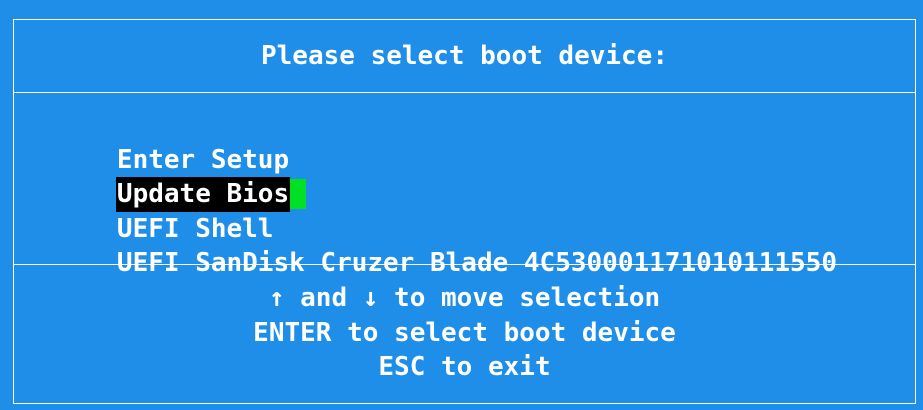 The width and height of the screenshot is (923, 410). I want to click on help-line-exit: ESC to exit, so click(464, 367).